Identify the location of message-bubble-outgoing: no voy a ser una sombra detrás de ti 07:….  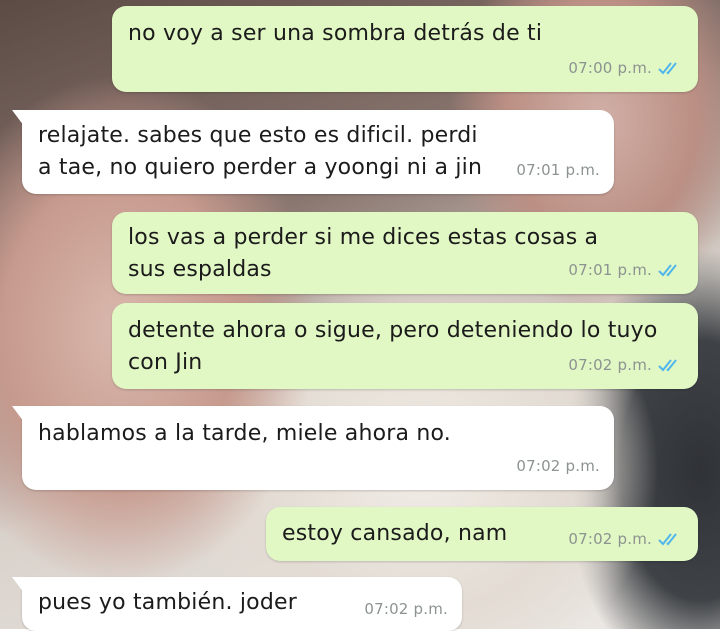
(405, 49).